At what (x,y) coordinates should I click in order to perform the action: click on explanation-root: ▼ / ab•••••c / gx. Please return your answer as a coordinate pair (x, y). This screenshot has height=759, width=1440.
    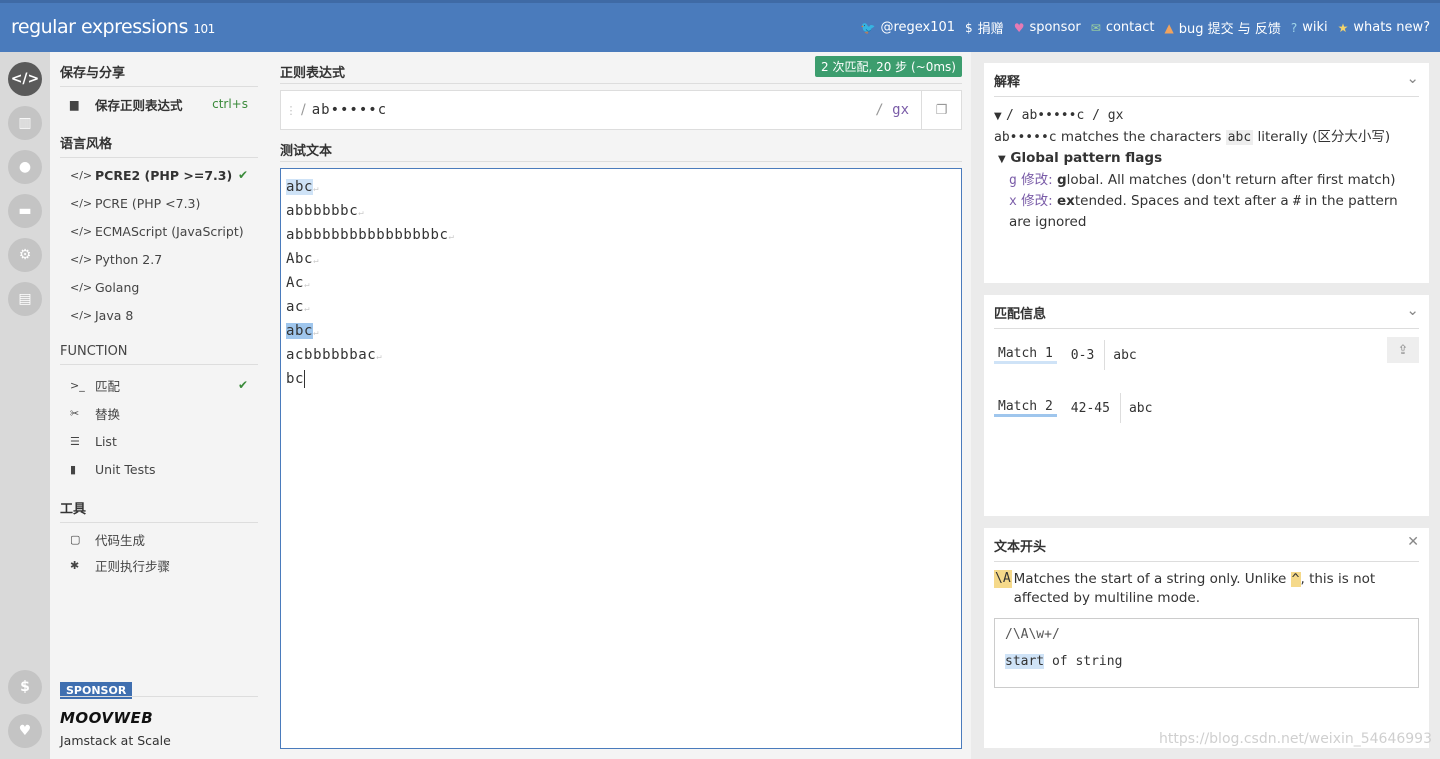
    Looking at the image, I should click on (1206, 116).